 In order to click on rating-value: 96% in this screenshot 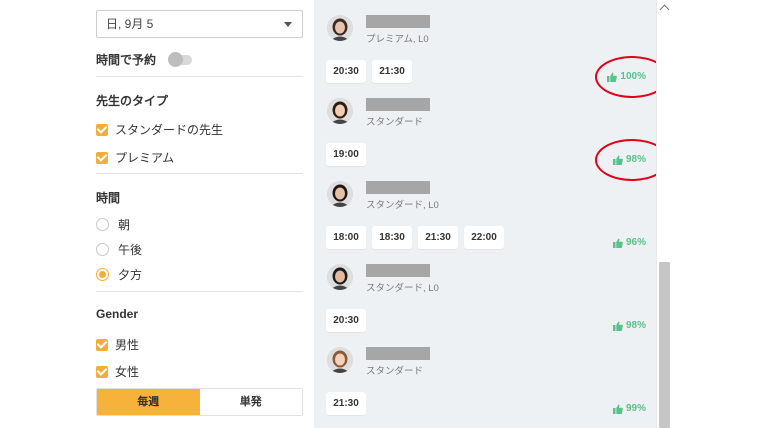, I will do `click(635, 242)`.